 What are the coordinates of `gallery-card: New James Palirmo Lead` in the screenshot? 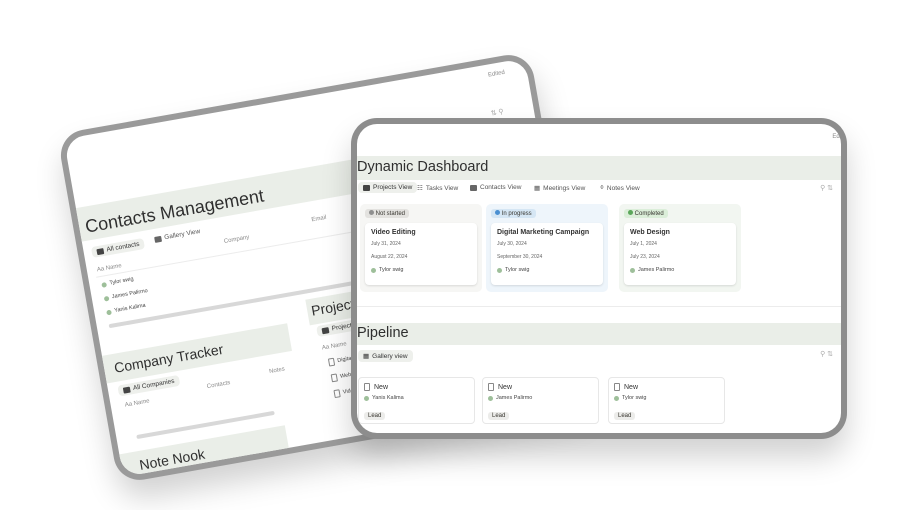 It's located at (540, 400).